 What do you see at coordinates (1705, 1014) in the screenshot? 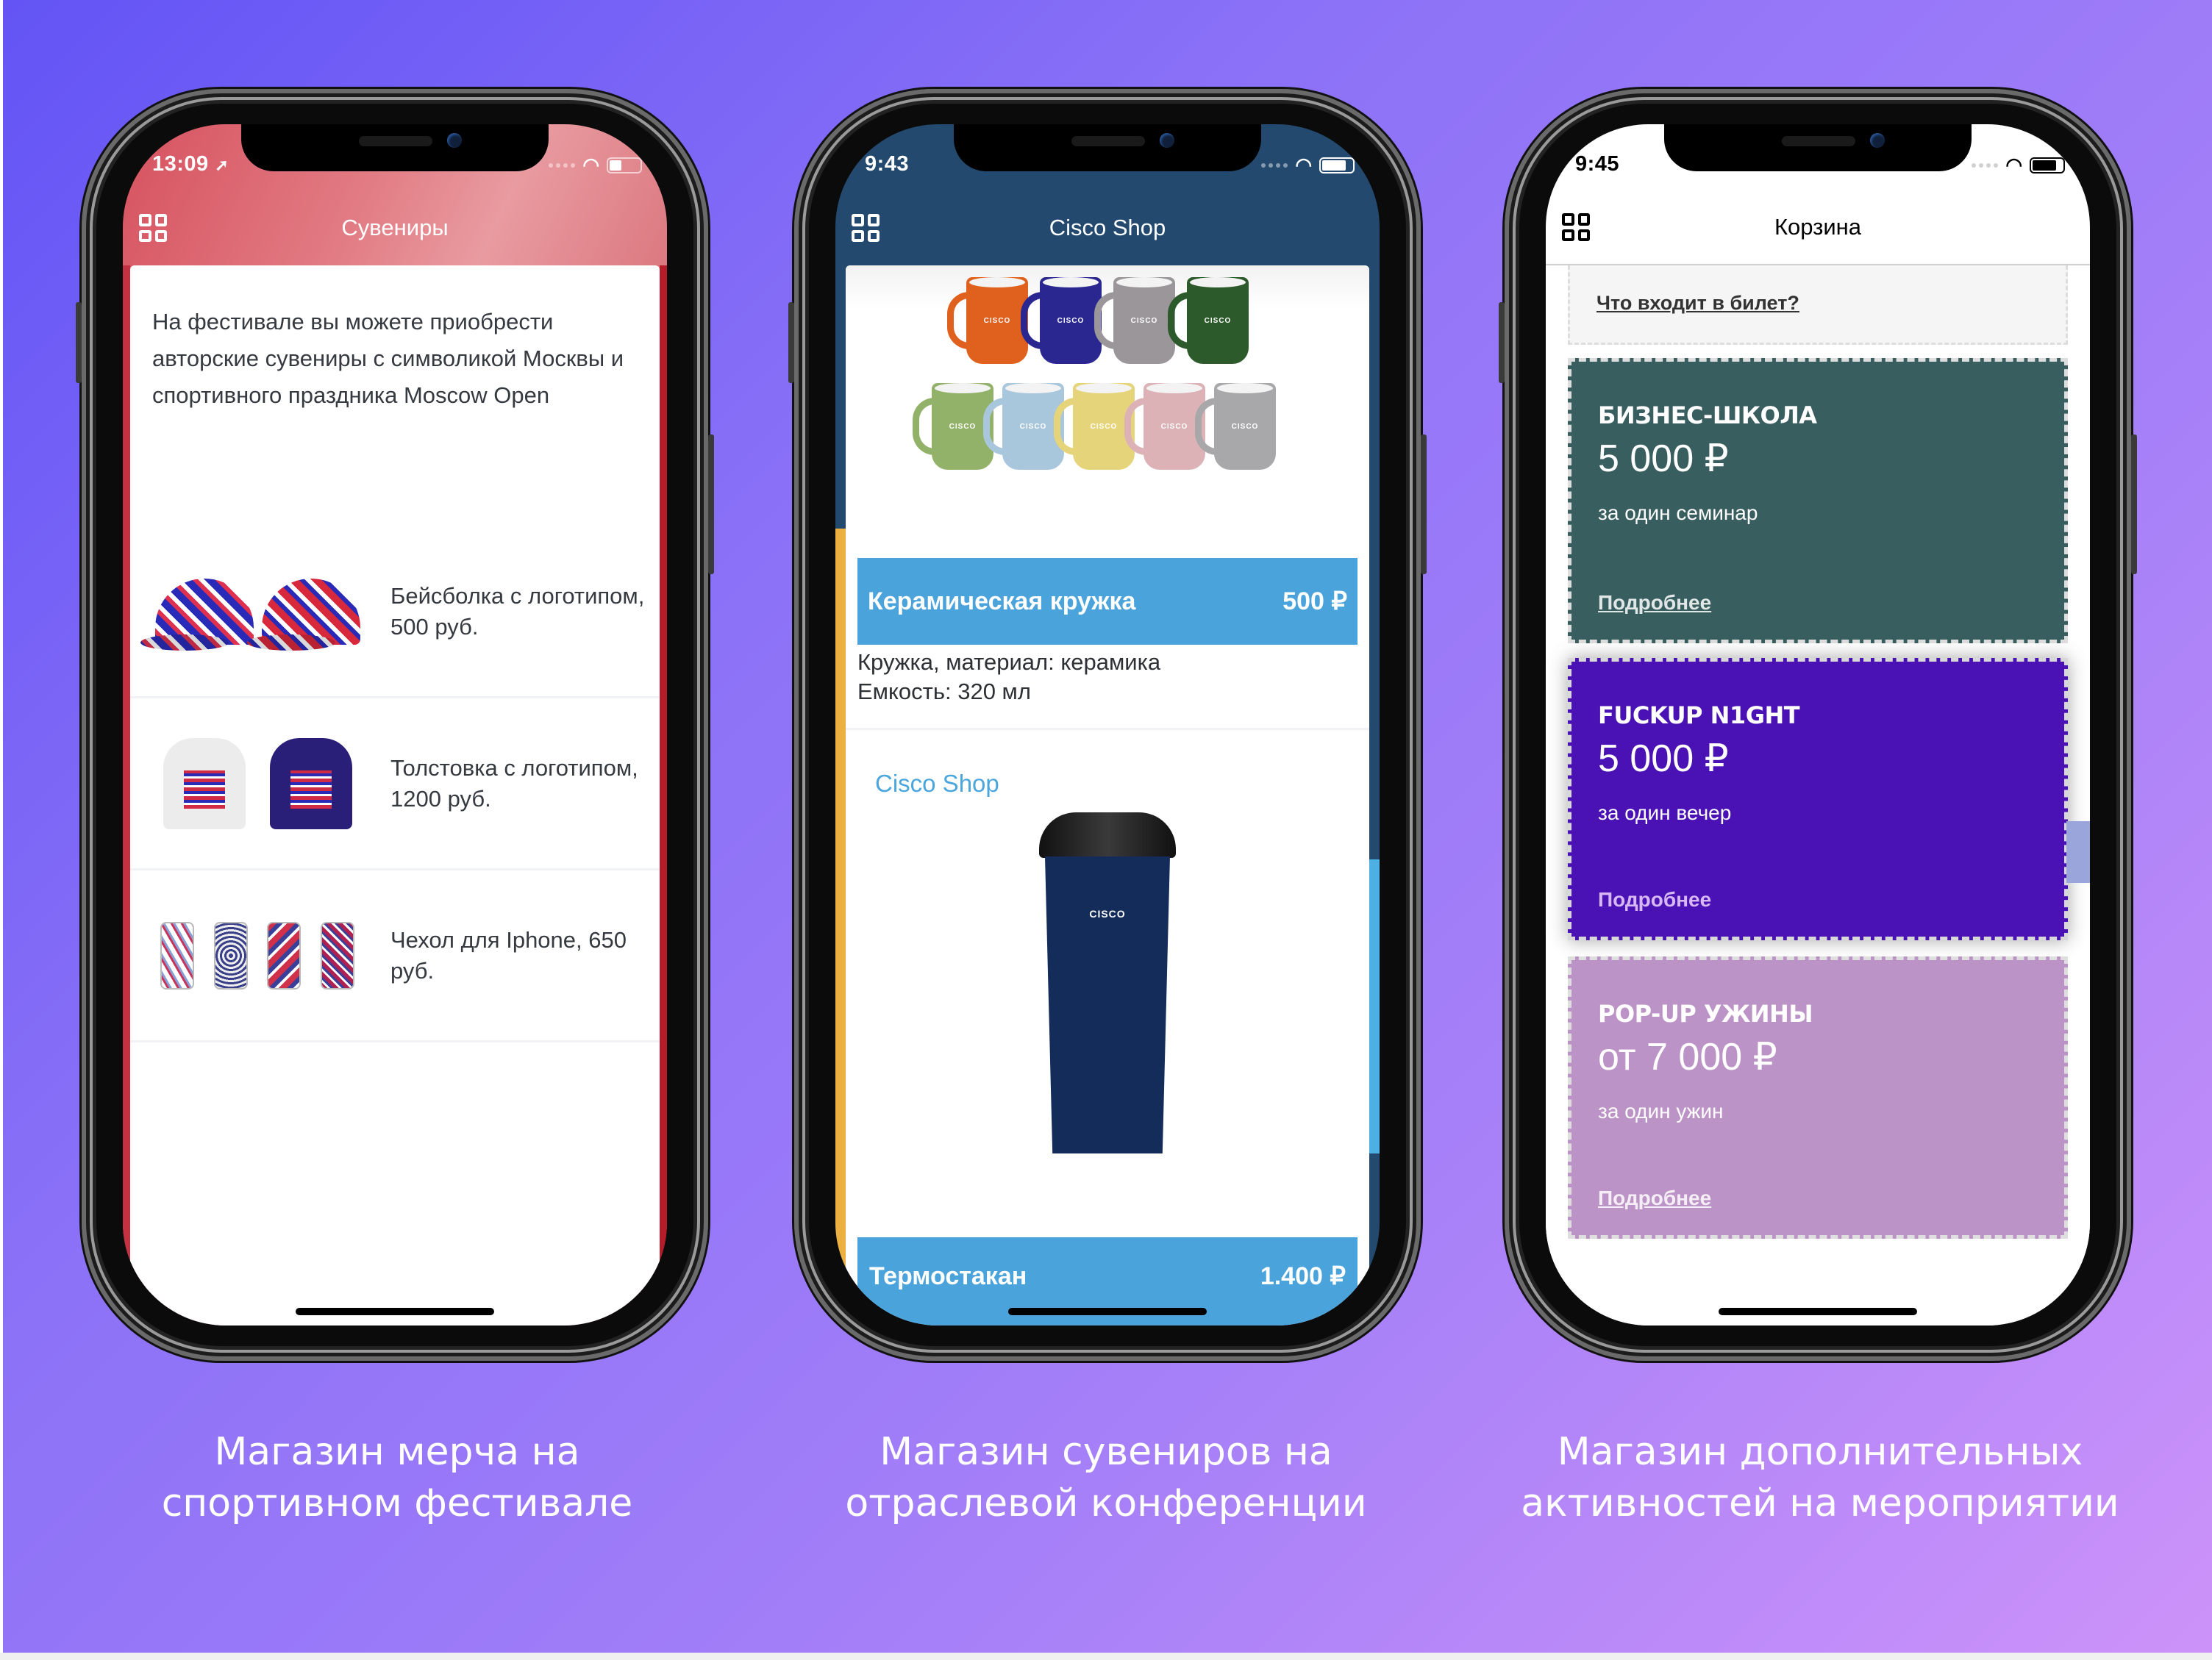
I see `ticket-title: POP-UP УЖИНЫ` at bounding box center [1705, 1014].